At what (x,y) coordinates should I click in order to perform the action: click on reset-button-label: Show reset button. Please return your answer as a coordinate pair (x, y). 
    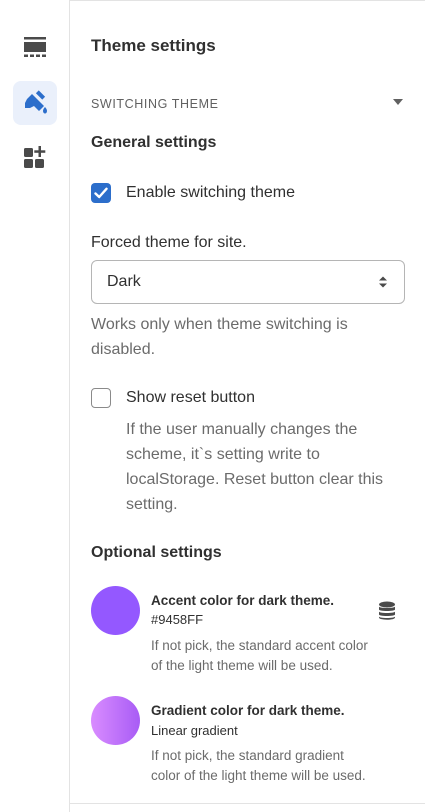
    Looking at the image, I should click on (190, 397).